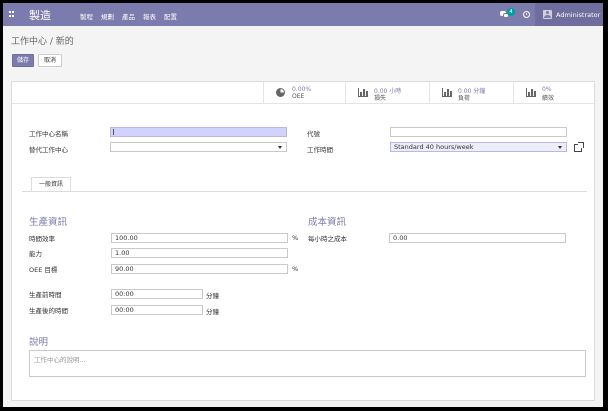 The height and width of the screenshot is (411, 608). Describe the element at coordinates (199, 253) in the screenshot. I see `capacity-input: 1.00` at that location.